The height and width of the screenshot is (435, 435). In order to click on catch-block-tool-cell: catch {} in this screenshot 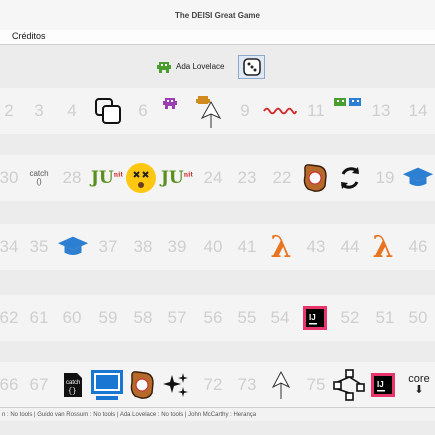, I will do `click(73, 385)`.